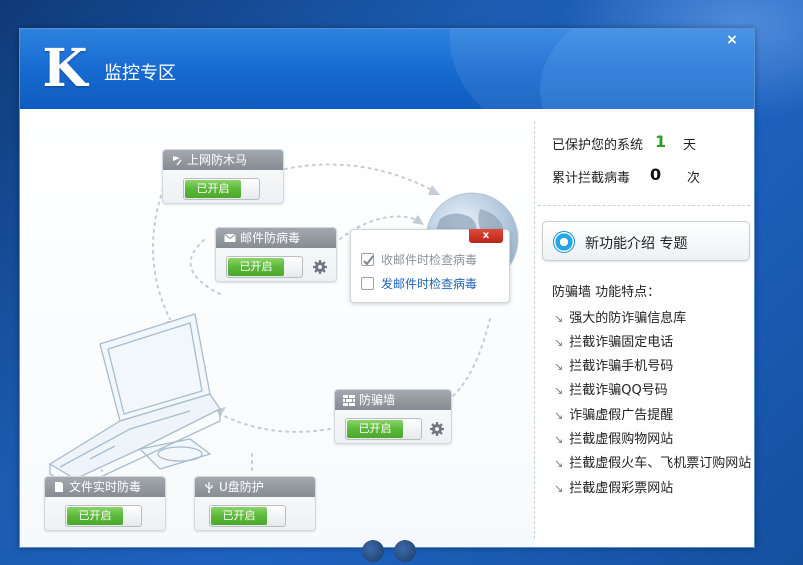 This screenshot has width=803, height=565. Describe the element at coordinates (59, 487) in the screenshot. I see `document-icon` at that location.